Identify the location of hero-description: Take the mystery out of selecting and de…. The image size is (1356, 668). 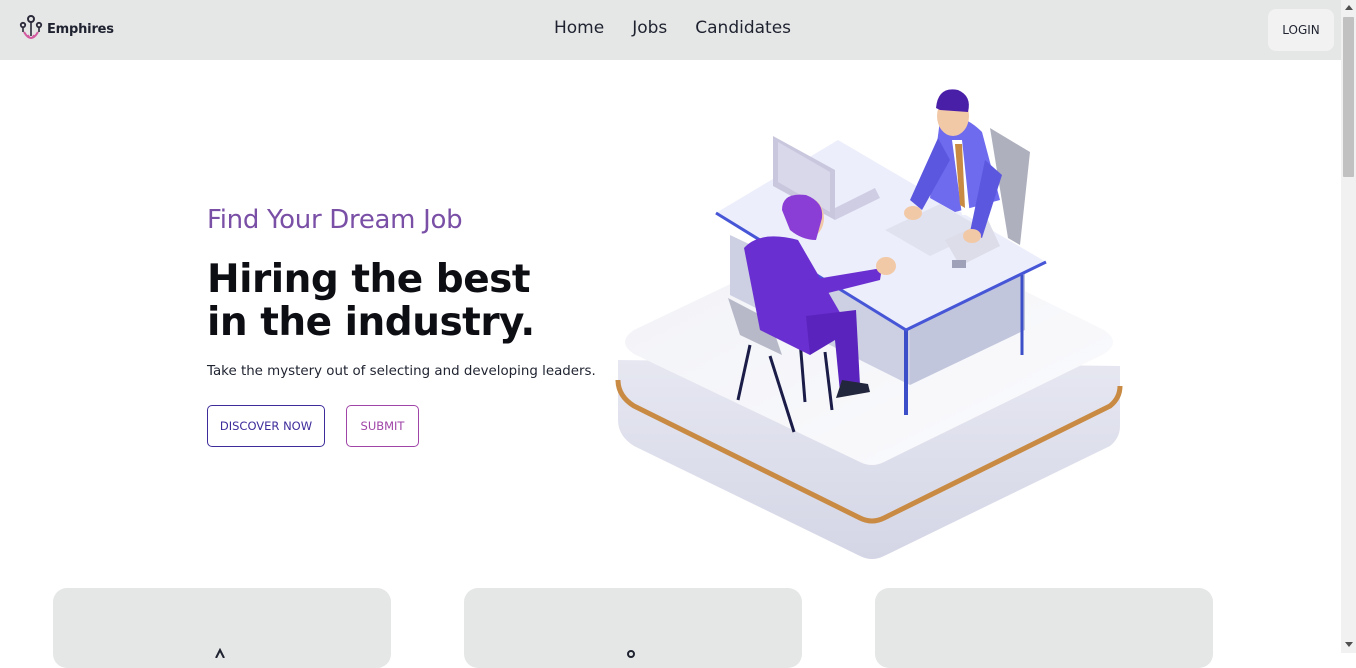
(401, 371).